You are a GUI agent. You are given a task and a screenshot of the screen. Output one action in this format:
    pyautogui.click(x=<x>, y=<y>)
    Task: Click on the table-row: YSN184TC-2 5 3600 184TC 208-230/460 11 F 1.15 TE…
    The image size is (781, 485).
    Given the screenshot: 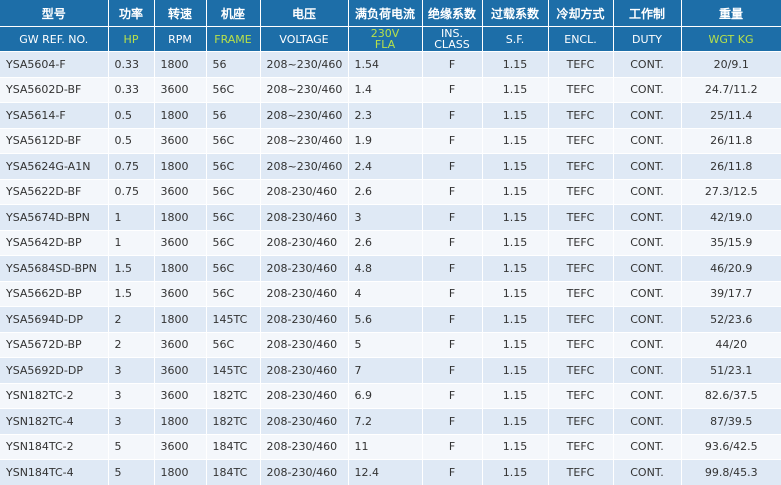 What is the action you would take?
    pyautogui.click(x=390, y=446)
    